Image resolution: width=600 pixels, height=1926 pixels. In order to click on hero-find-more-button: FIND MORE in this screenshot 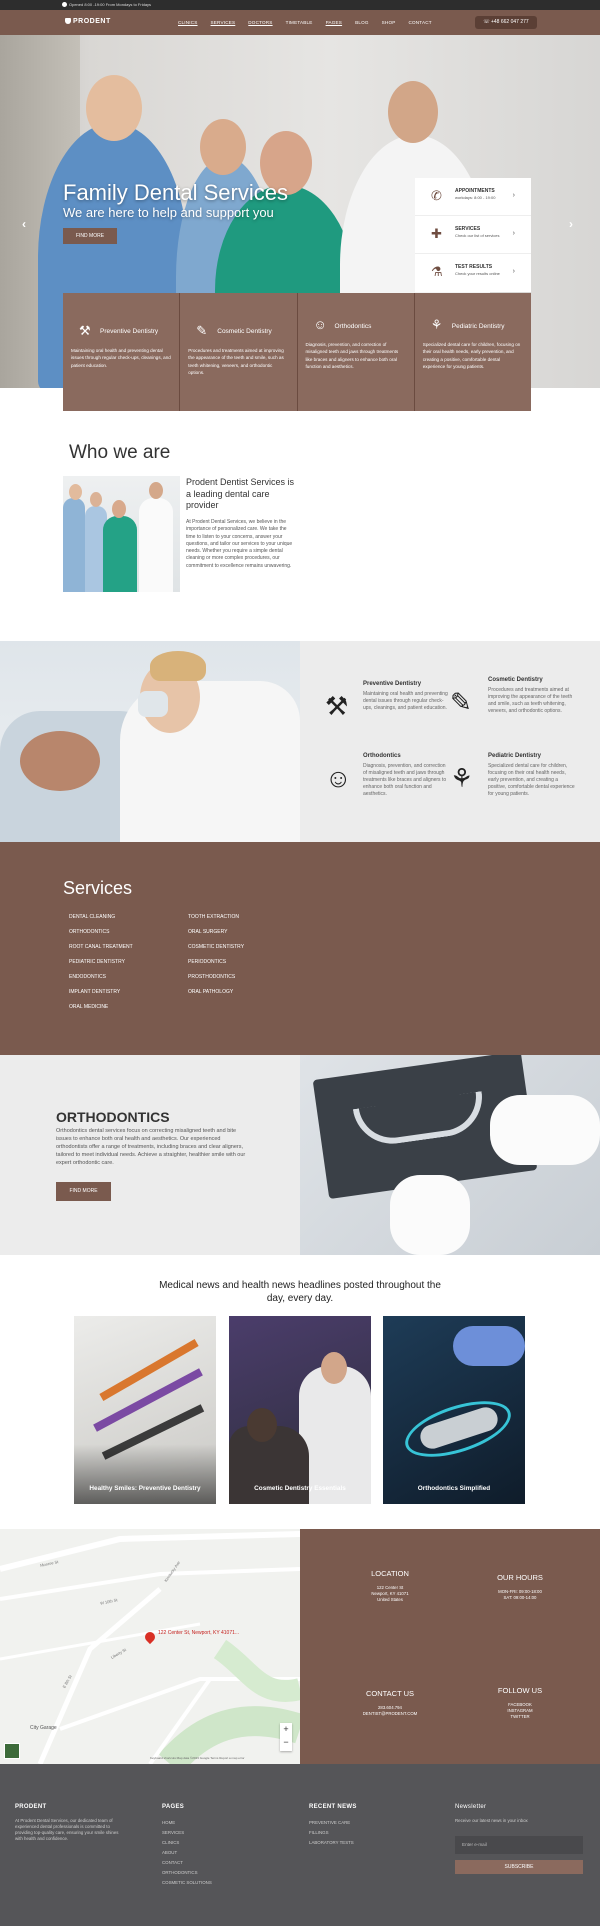, I will do `click(90, 236)`.